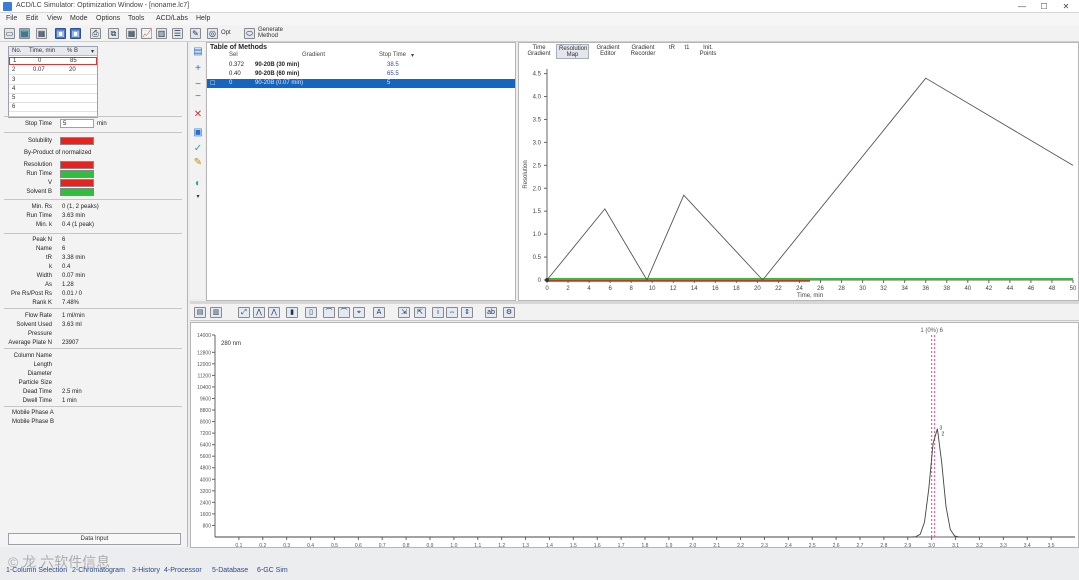  Describe the element at coordinates (361, 83) in the screenshot. I see `table-row: ☐ 0 90-20B (0.07 min) 5` at that location.